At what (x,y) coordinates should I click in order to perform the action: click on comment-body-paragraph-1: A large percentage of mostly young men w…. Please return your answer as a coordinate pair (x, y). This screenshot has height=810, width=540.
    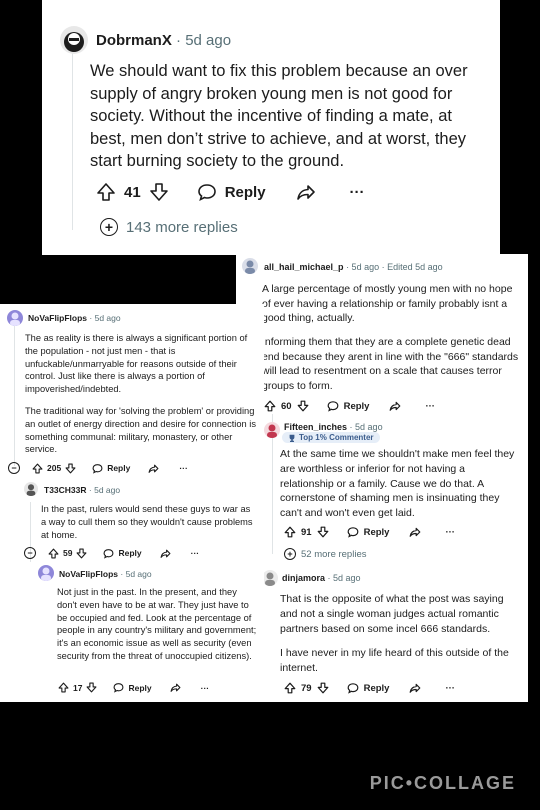
    Looking at the image, I should click on (387, 303).